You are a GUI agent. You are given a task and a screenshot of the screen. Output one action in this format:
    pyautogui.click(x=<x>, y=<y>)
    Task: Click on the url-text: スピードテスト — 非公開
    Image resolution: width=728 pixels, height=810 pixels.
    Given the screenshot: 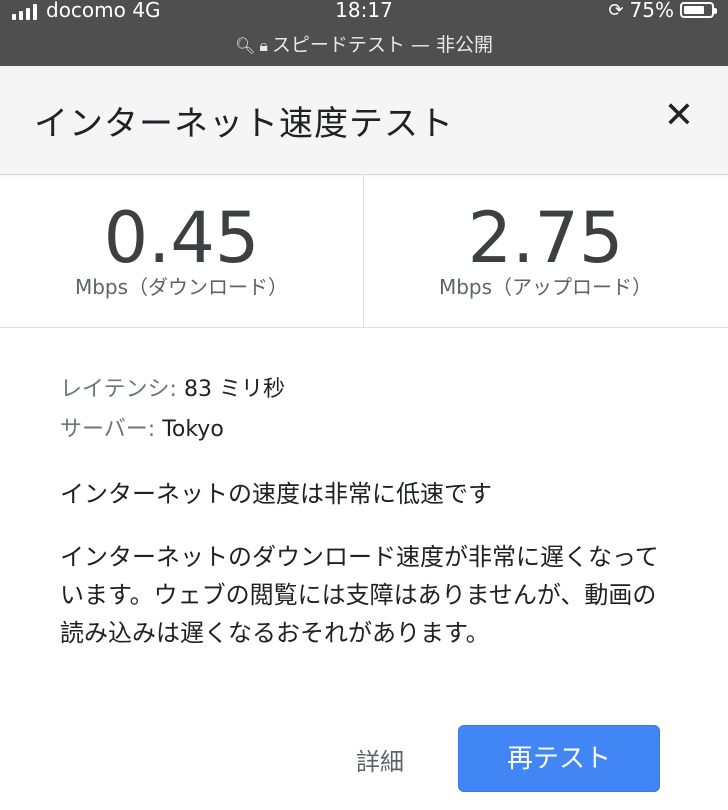 What is the action you would take?
    pyautogui.click(x=382, y=45)
    